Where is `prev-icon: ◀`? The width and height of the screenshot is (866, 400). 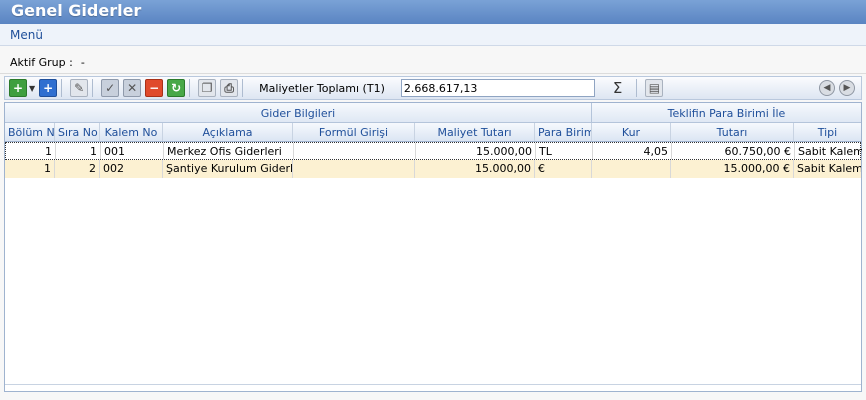 prev-icon: ◀ is located at coordinates (827, 88).